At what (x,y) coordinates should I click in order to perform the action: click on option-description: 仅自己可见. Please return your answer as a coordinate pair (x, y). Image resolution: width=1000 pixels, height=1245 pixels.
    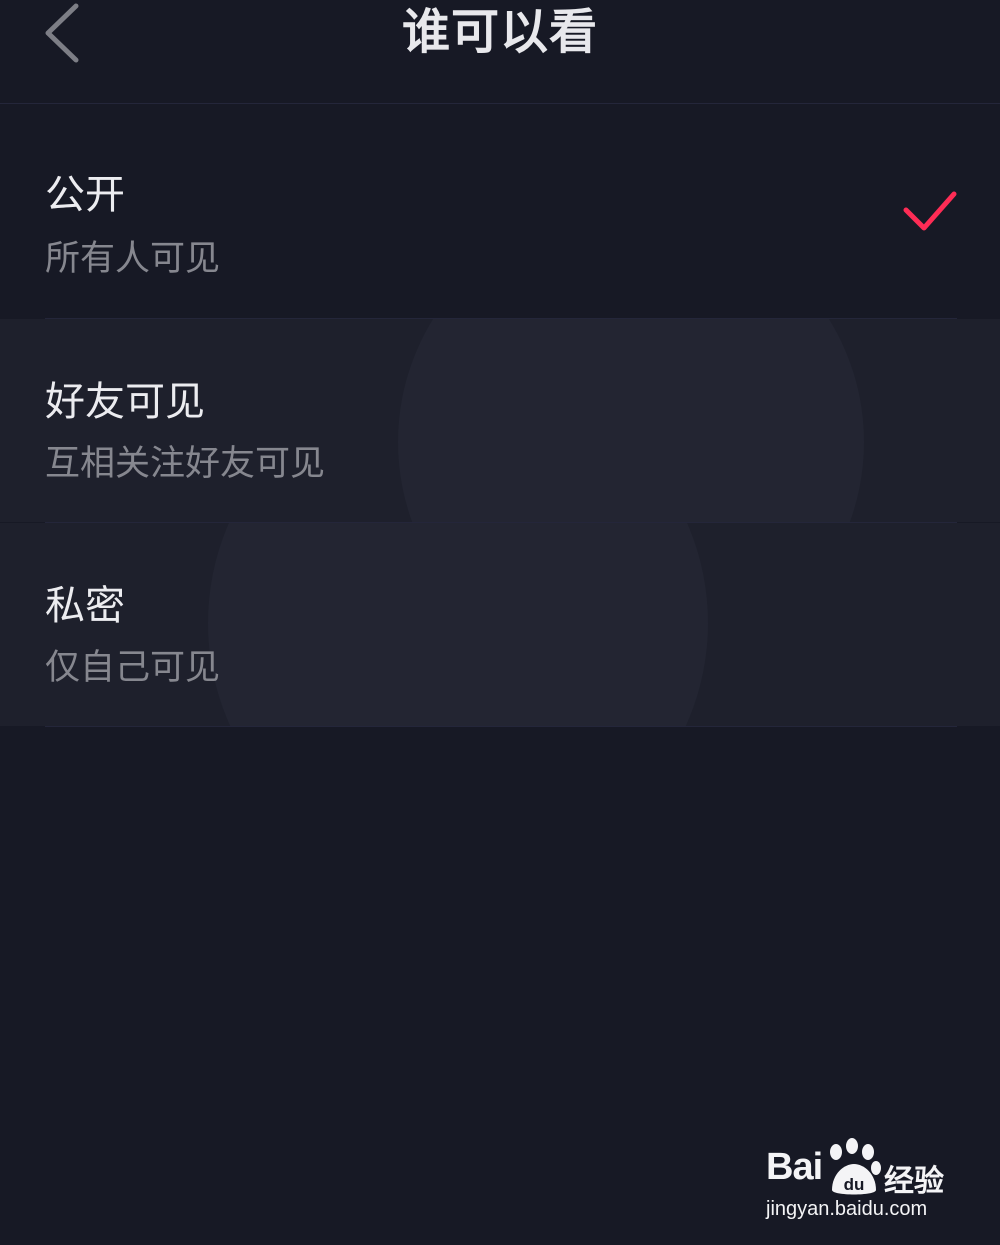
    Looking at the image, I should click on (133, 668).